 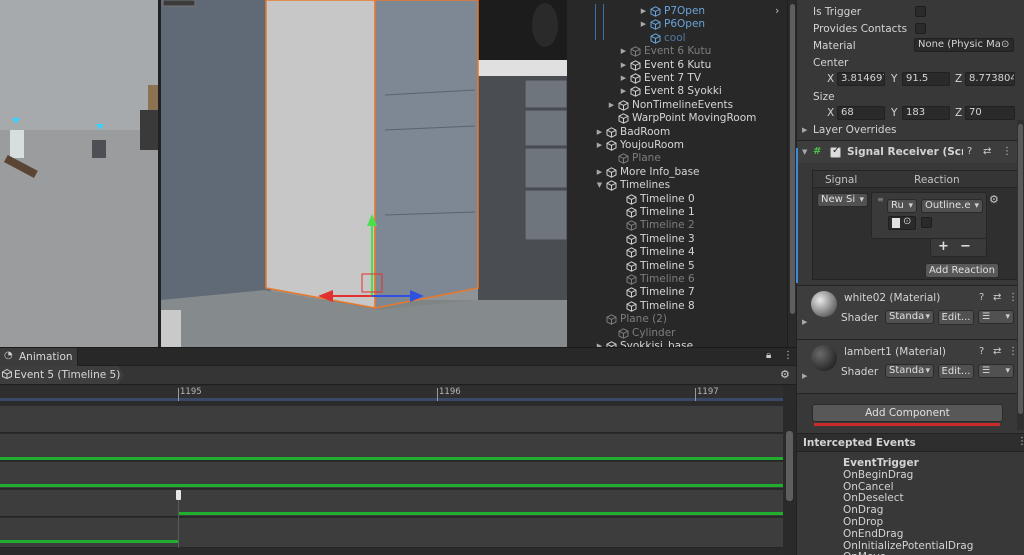 I want to click on keyframe-marker, so click(x=178, y=495).